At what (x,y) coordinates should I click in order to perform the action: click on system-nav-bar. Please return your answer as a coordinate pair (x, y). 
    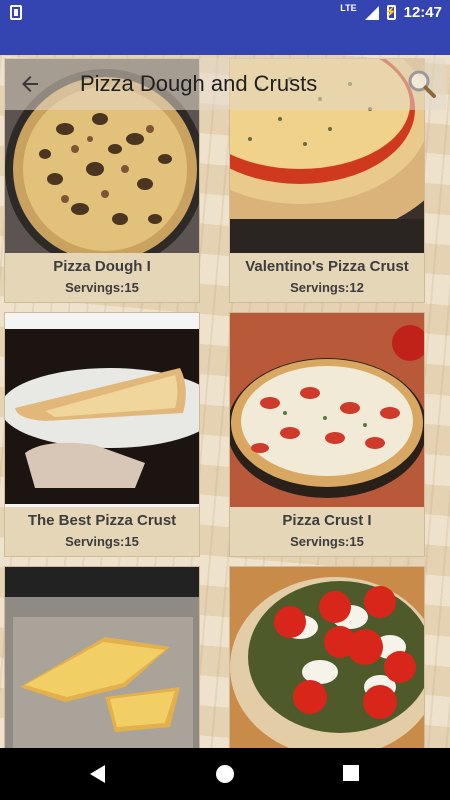
    Looking at the image, I should click on (225, 774).